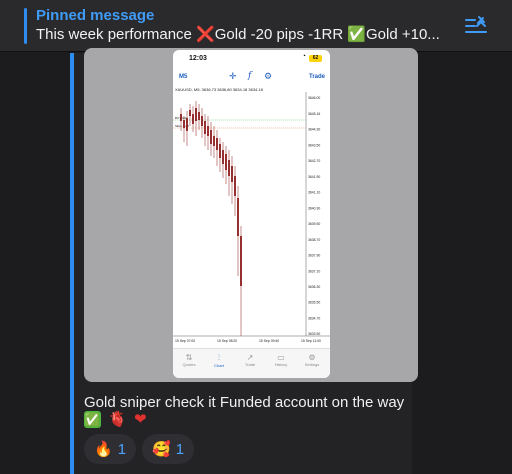 The image size is (512, 474). Describe the element at coordinates (312, 364) in the screenshot. I see `tab-settings-label: Settings` at that location.